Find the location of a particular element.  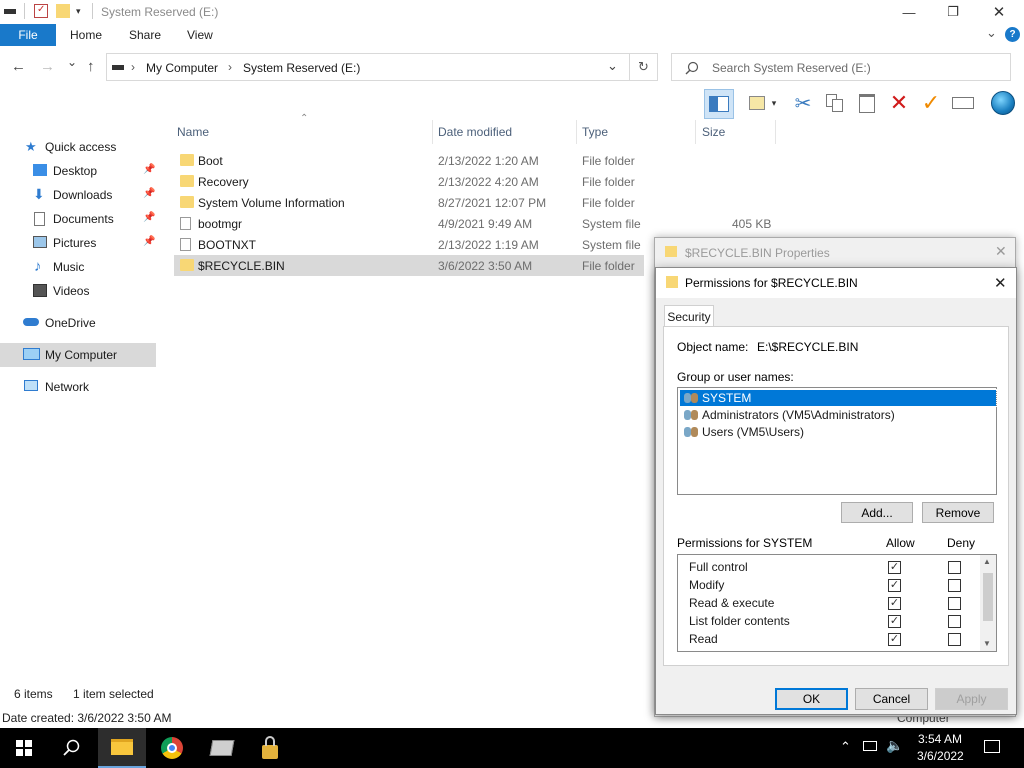

sidebar-item-desktop: Desktop 📌 is located at coordinates (78, 171).